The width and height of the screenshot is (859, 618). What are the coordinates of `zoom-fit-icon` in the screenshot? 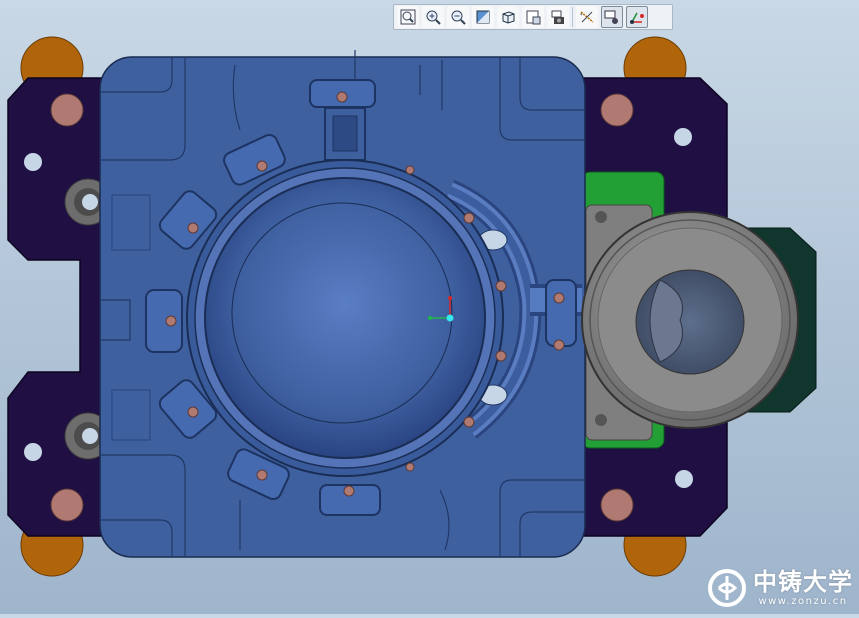 It's located at (408, 17).